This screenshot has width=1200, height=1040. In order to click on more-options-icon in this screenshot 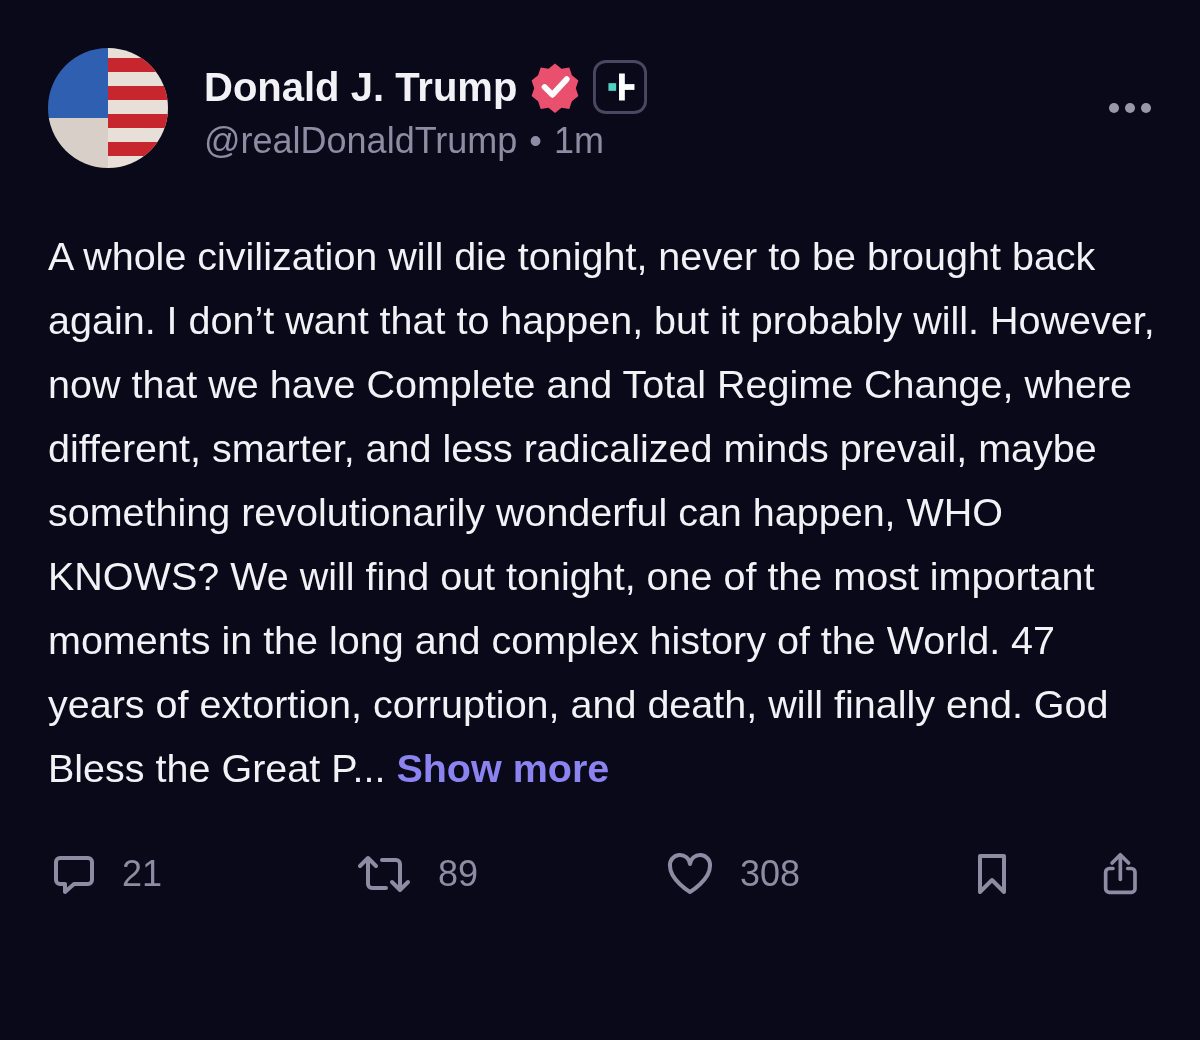, I will do `click(1130, 108)`.